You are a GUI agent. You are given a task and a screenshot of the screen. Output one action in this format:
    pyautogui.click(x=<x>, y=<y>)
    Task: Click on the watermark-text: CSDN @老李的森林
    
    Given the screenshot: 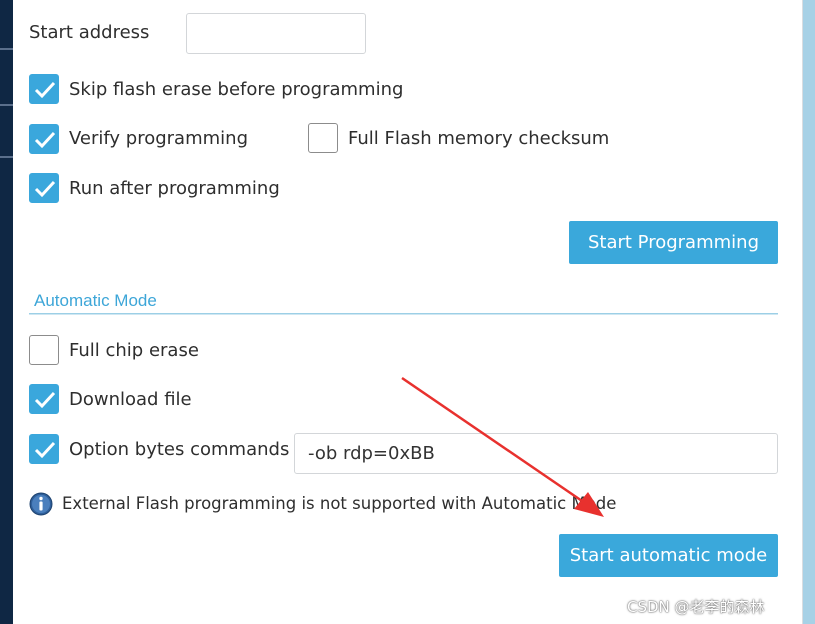 What is the action you would take?
    pyautogui.click(x=696, y=607)
    